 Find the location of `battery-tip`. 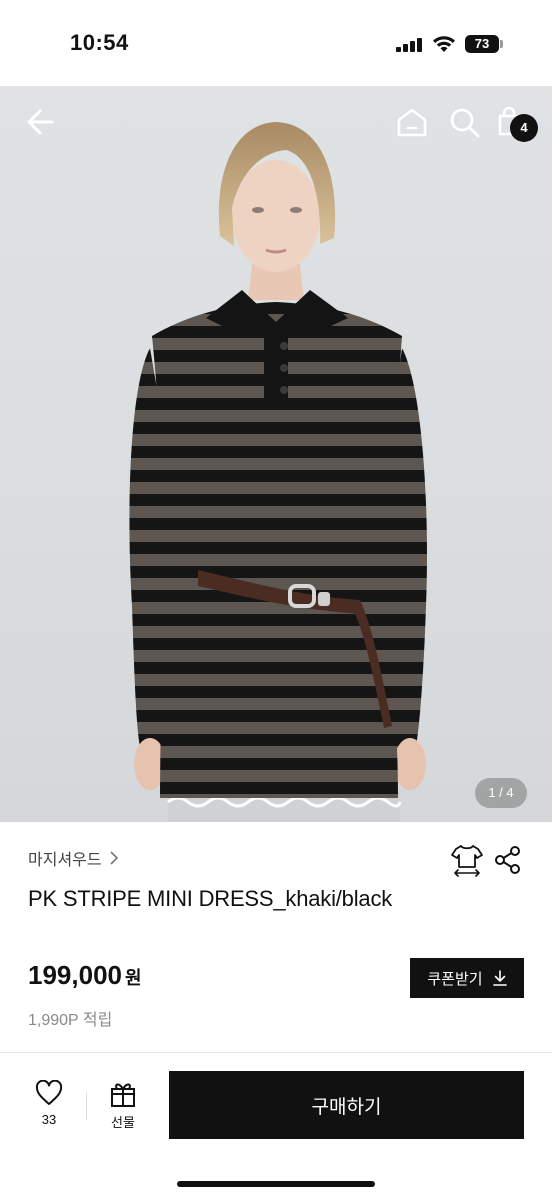

battery-tip is located at coordinates (501, 44).